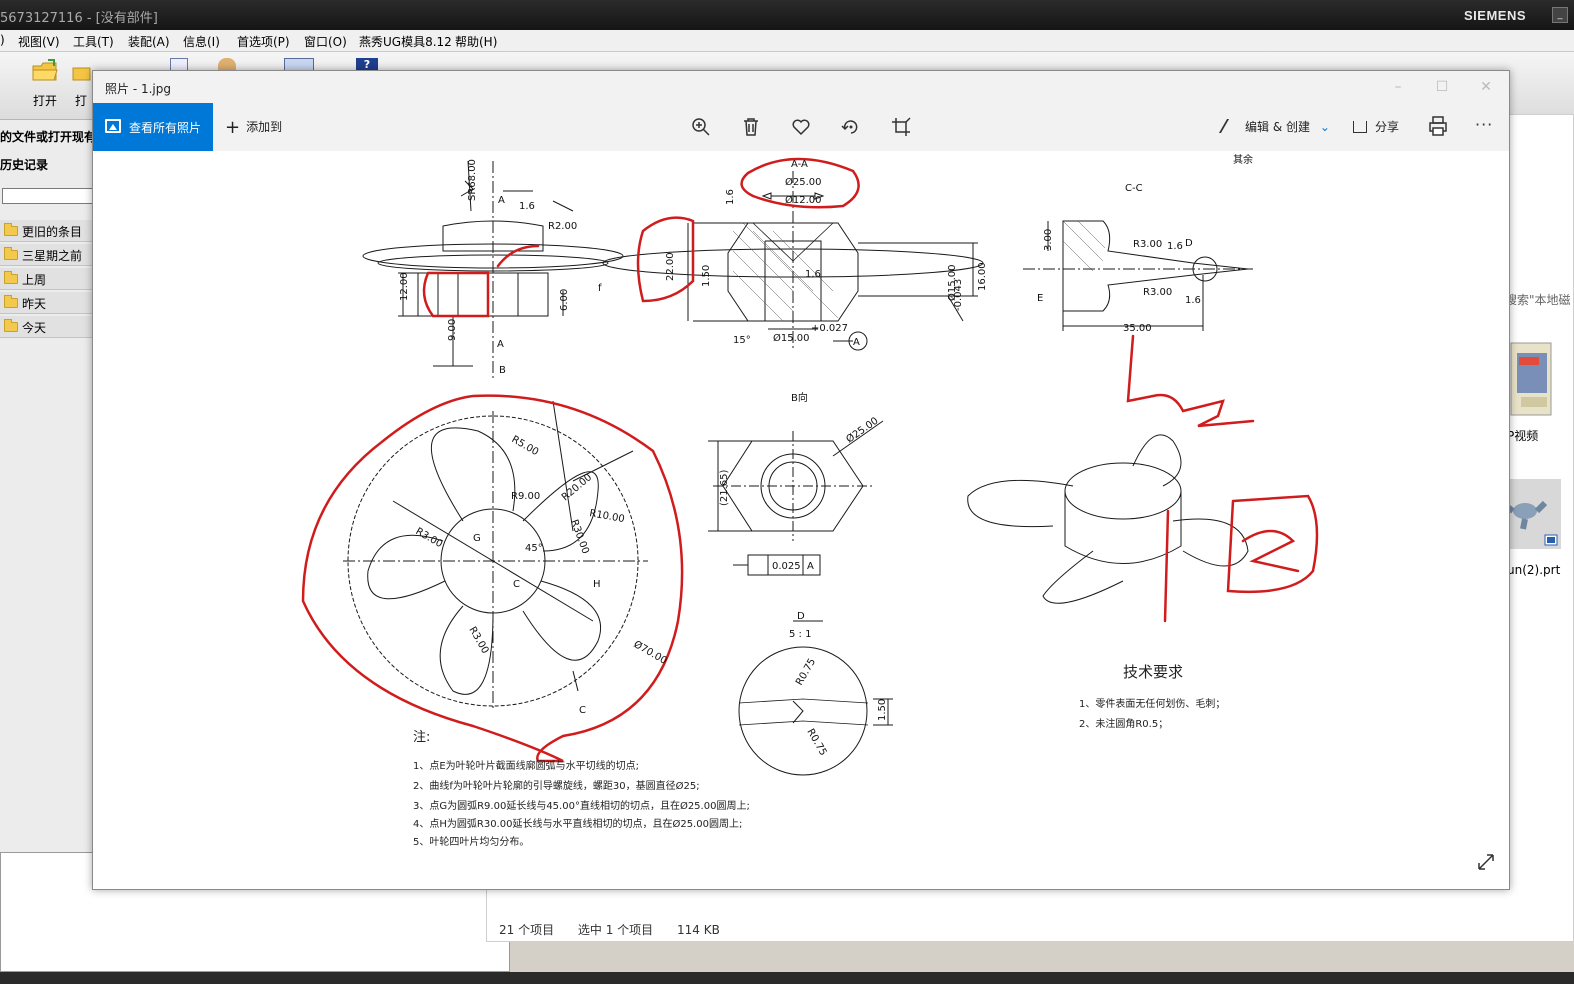 The image size is (1574, 984). Describe the element at coordinates (1108, 519) in the screenshot. I see `isometric-view` at that location.